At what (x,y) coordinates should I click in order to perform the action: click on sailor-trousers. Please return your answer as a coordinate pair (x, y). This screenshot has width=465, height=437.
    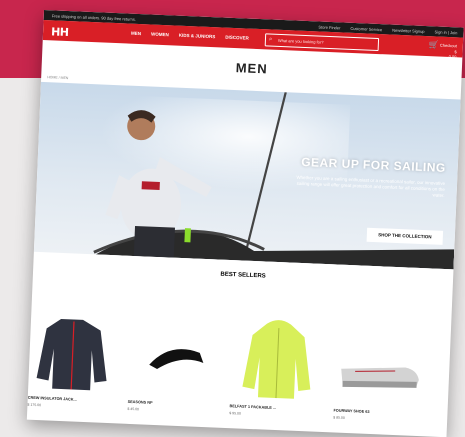
    Looking at the image, I should click on (154, 242).